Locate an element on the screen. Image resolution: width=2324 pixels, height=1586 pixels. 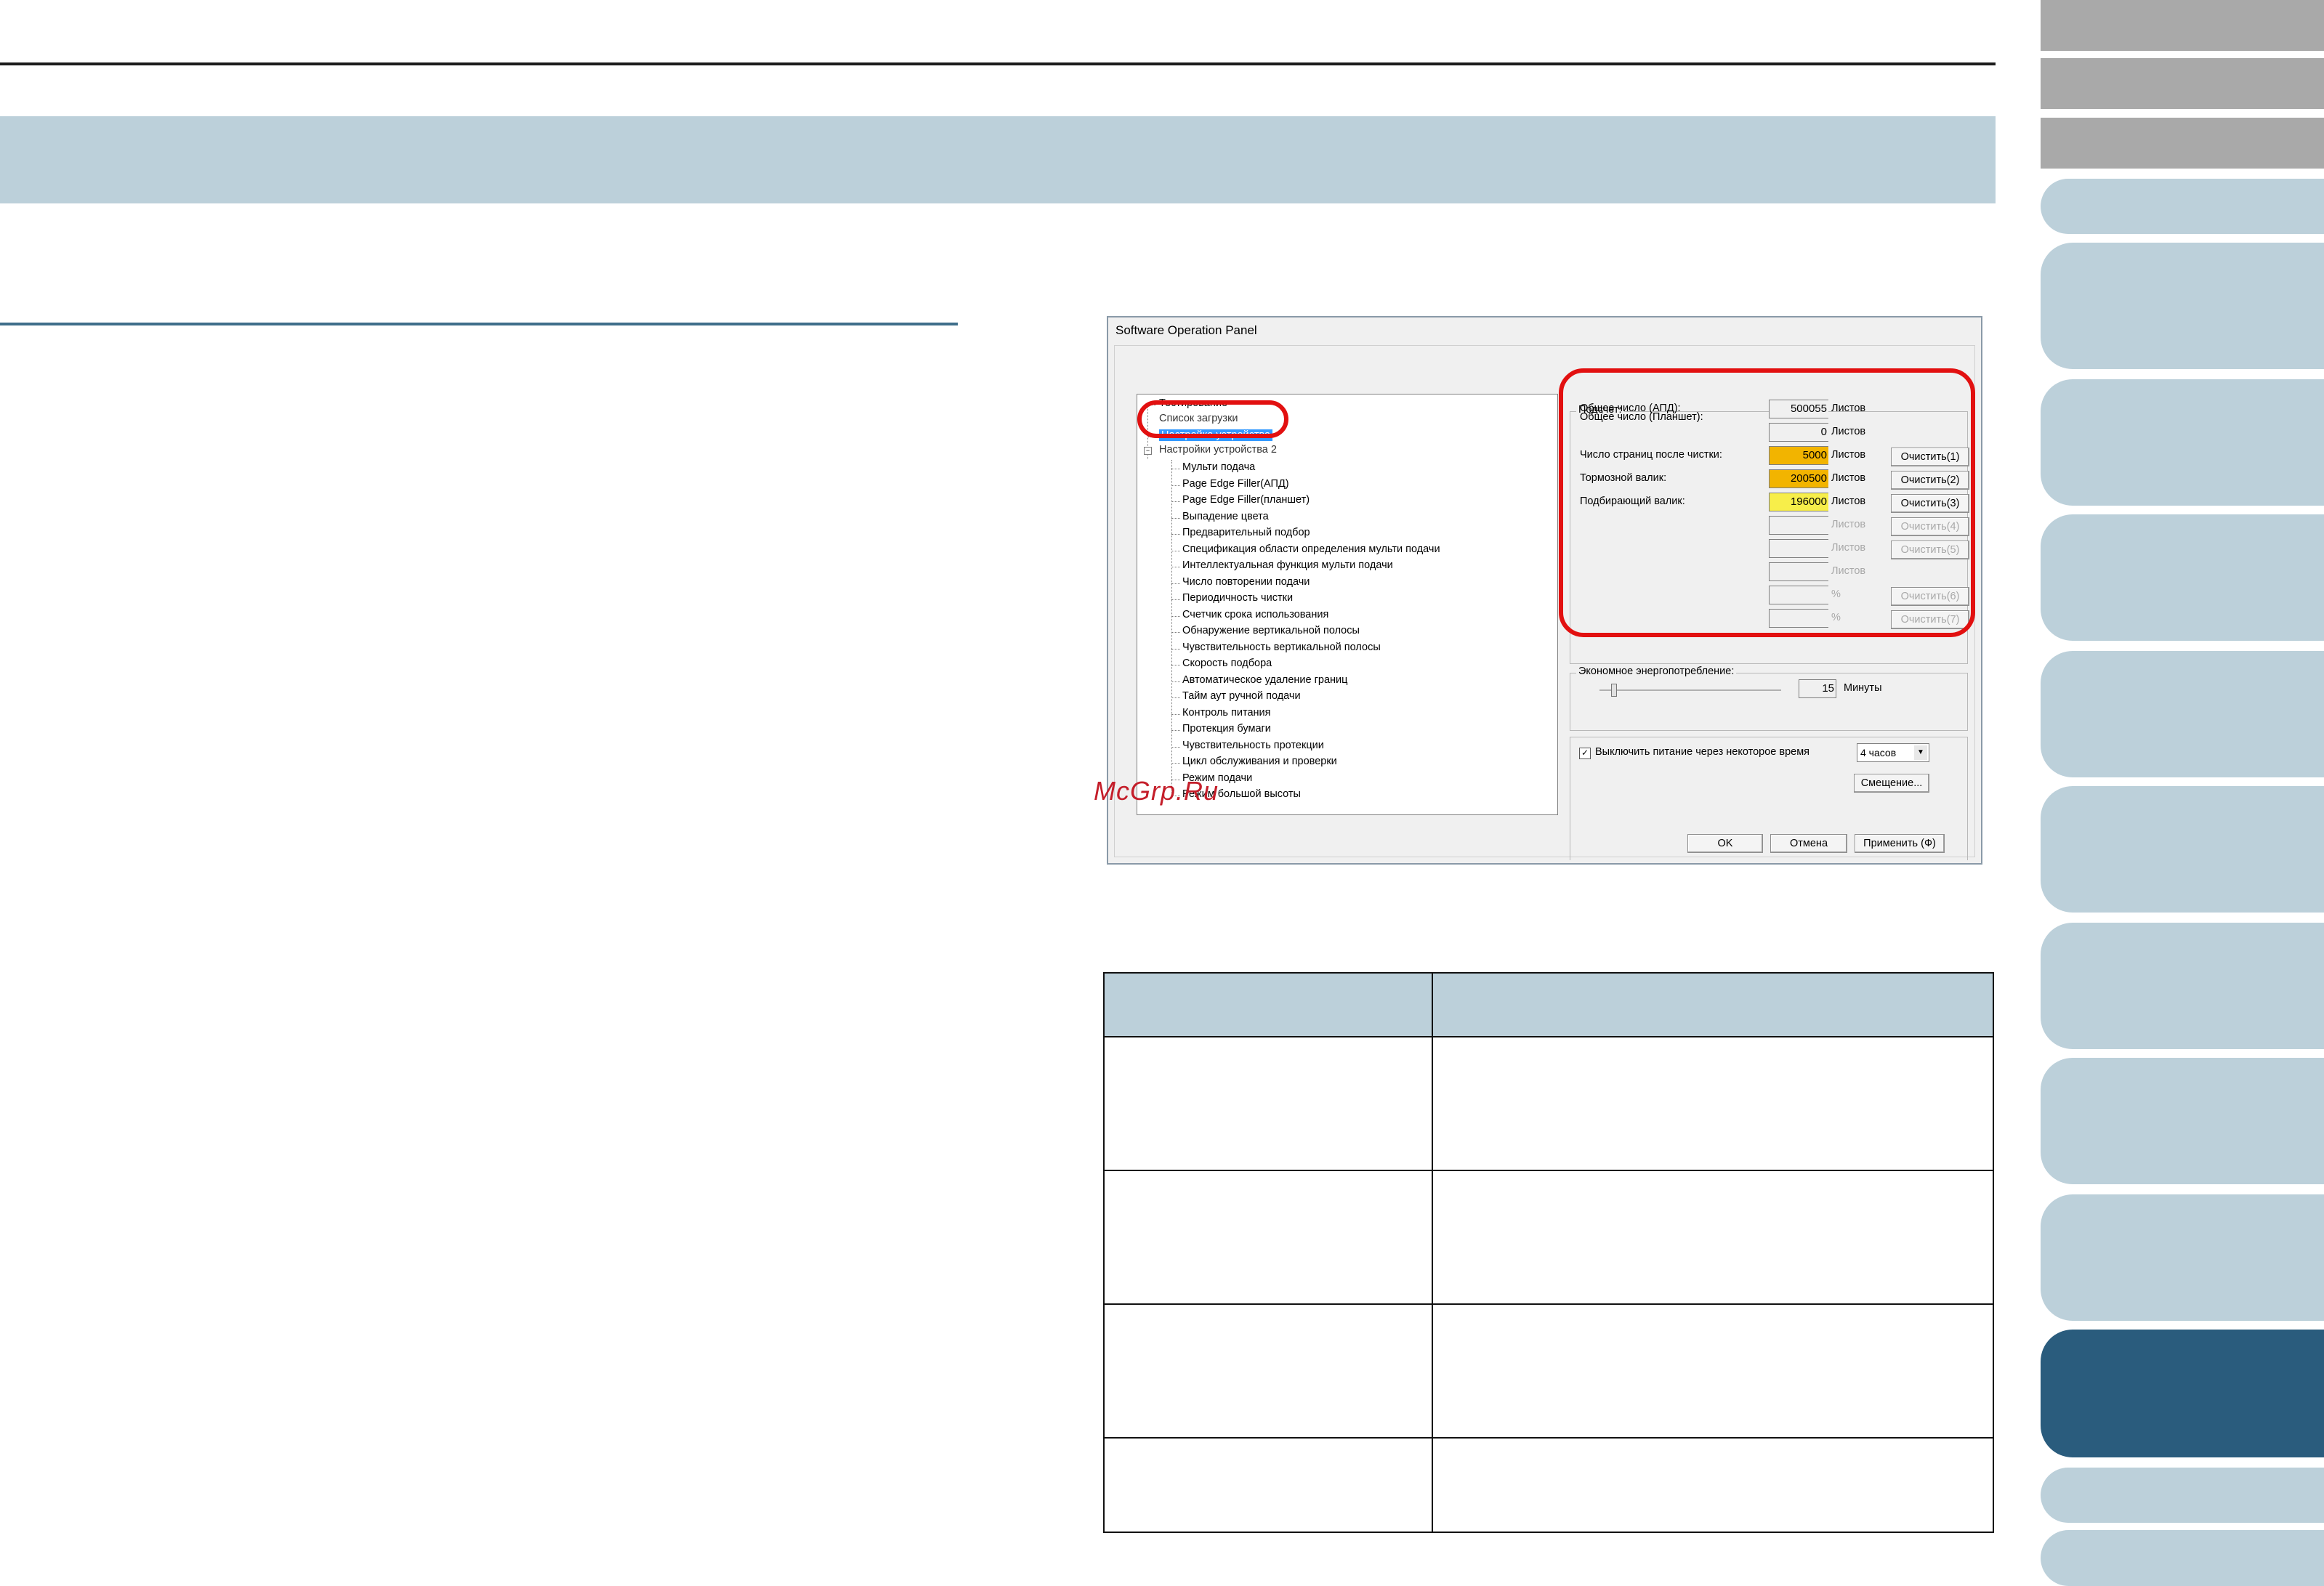
apply-button: Применить (Ф) is located at coordinates (1900, 843).